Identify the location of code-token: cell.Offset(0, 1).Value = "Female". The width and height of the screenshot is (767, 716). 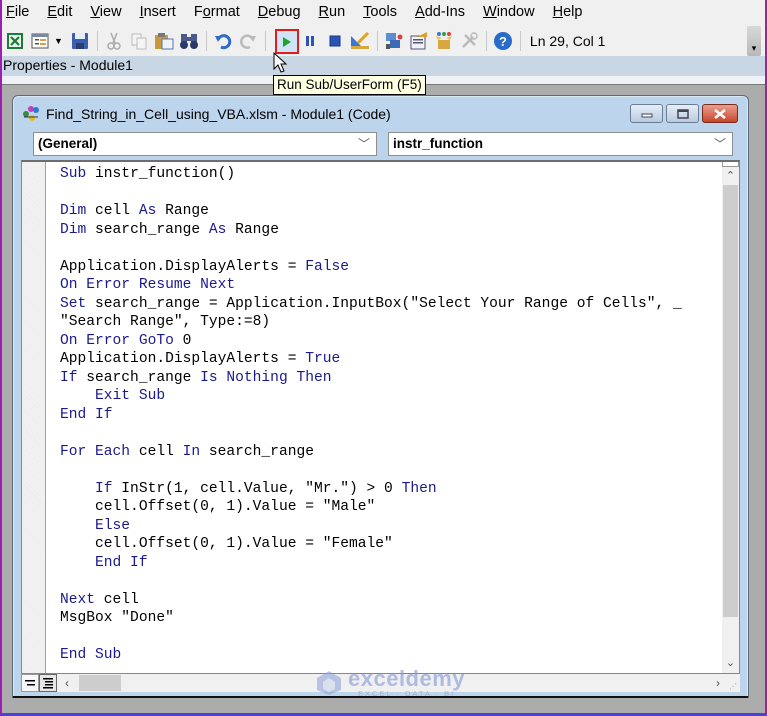
(226, 544).